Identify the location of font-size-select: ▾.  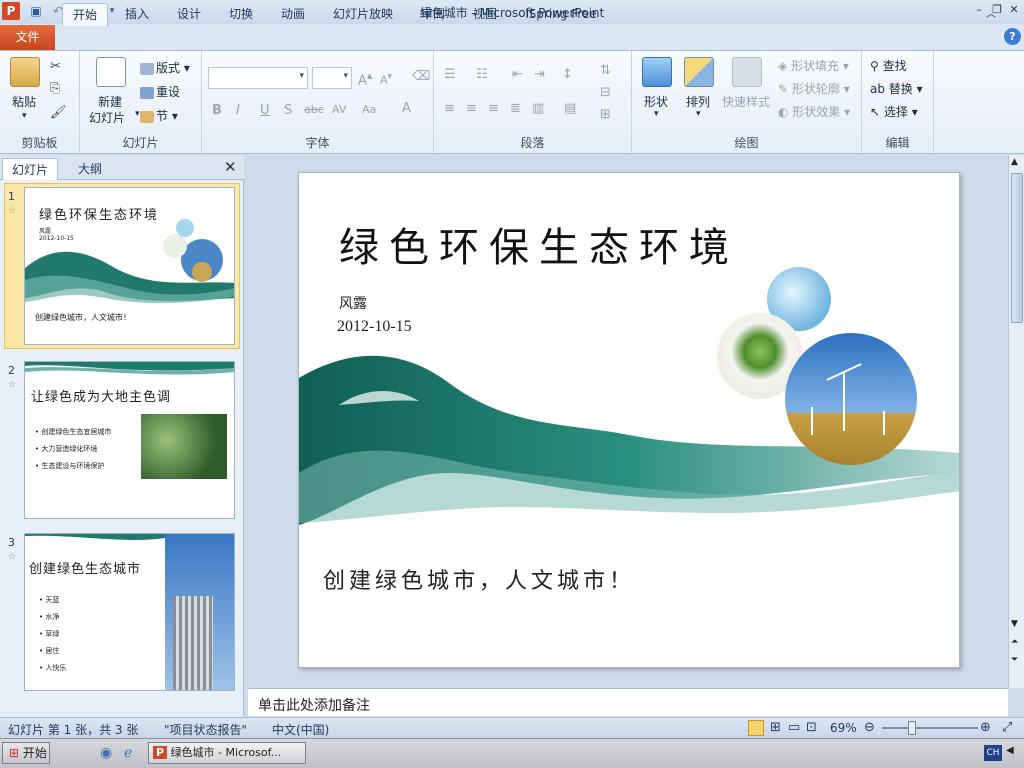
(332, 78).